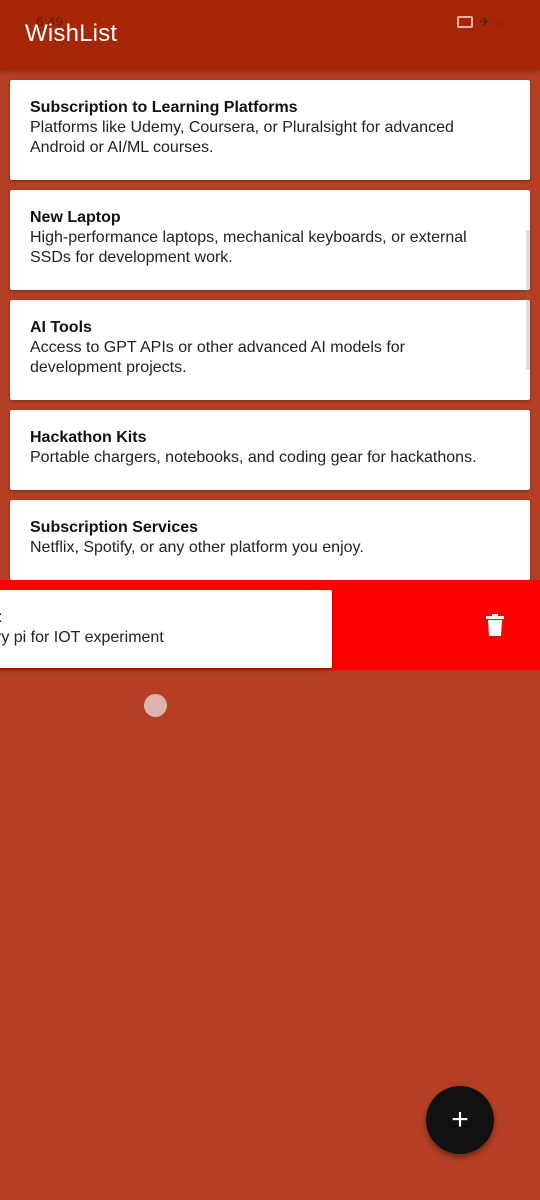 Image resolution: width=540 pixels, height=1200 pixels. I want to click on wish-item-description: development projects., so click(108, 367).